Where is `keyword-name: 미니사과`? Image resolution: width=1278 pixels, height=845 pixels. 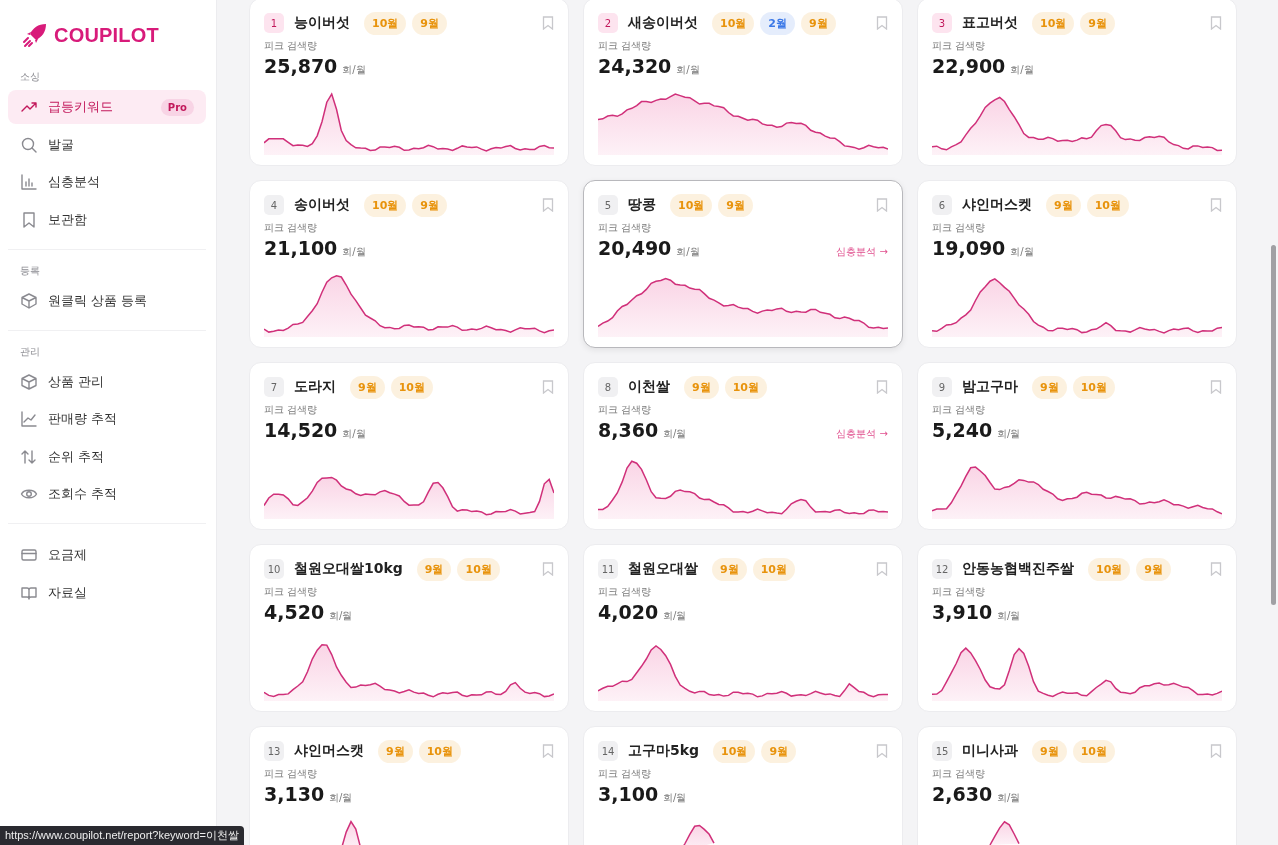 keyword-name: 미니사과 is located at coordinates (990, 751).